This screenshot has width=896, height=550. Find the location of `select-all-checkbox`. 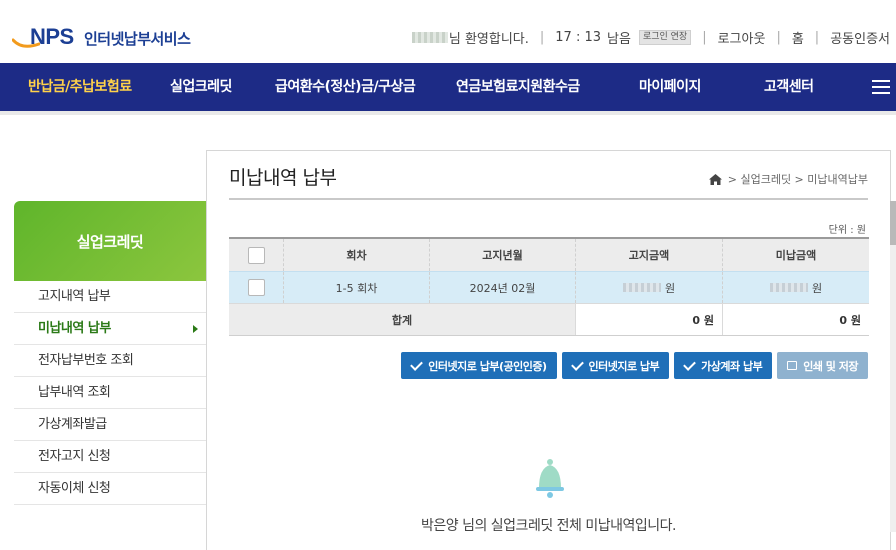

select-all-checkbox is located at coordinates (256, 255).